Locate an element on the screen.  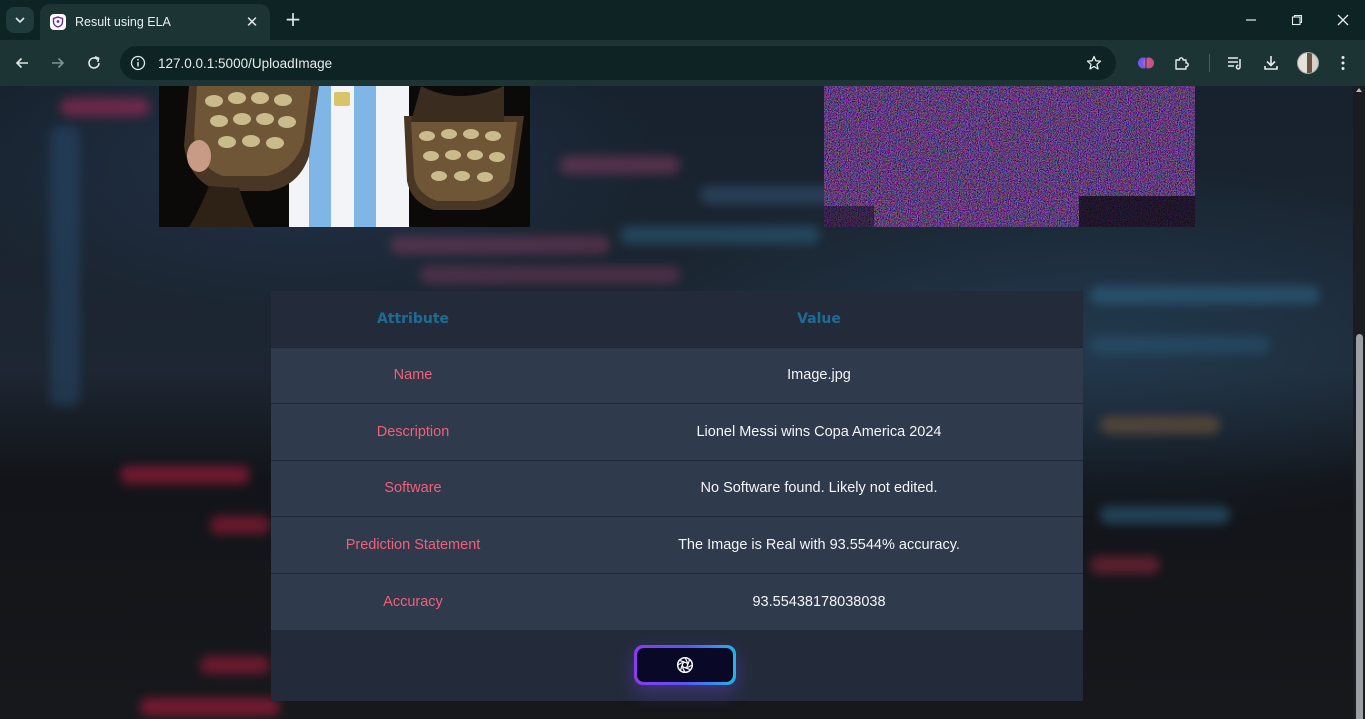
browser-toolbar: 127.0.0.1:5000/UploadImage is located at coordinates (682, 63).